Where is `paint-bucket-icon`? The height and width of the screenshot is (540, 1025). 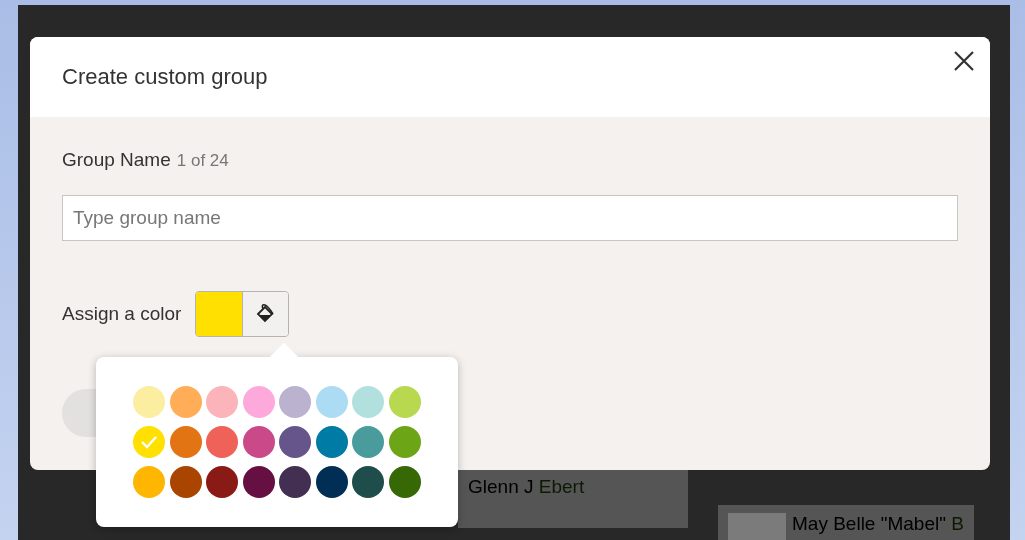 paint-bucket-icon is located at coordinates (265, 314).